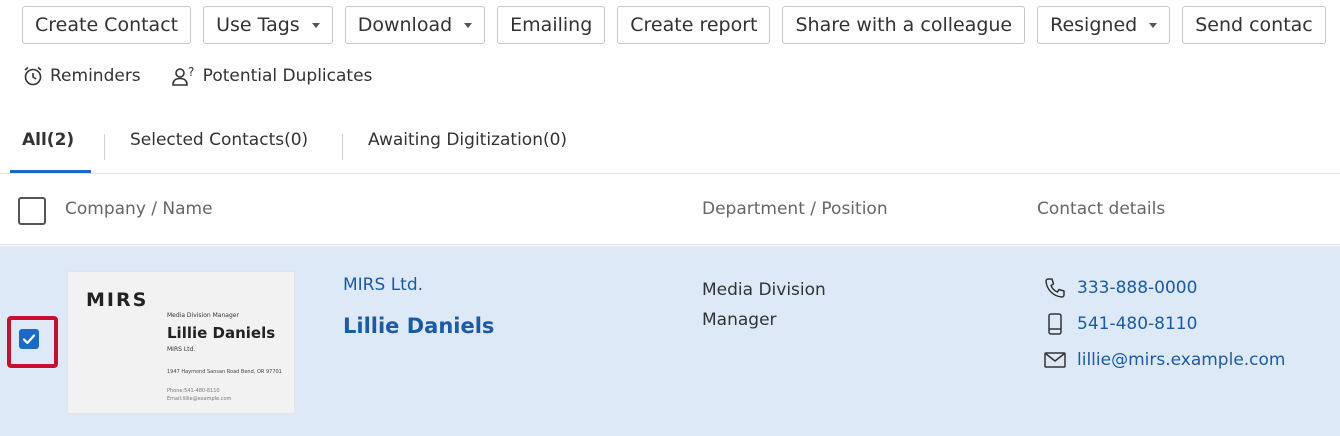 The image size is (1340, 436). What do you see at coordinates (33, 76) in the screenshot?
I see `alarm-clock-icon` at bounding box center [33, 76].